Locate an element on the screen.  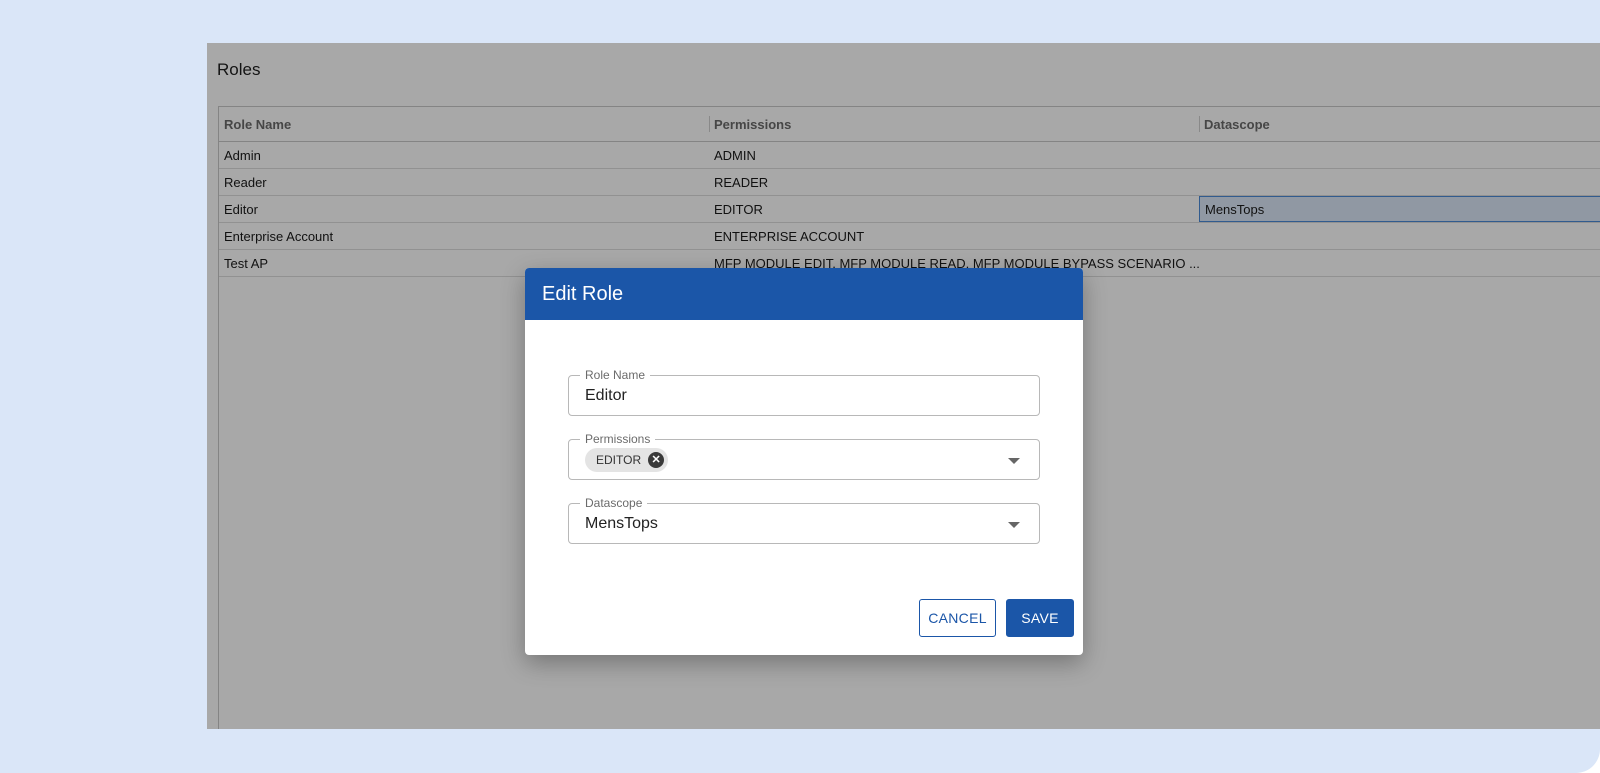
datascope-label: Datascope is located at coordinates (614, 503).